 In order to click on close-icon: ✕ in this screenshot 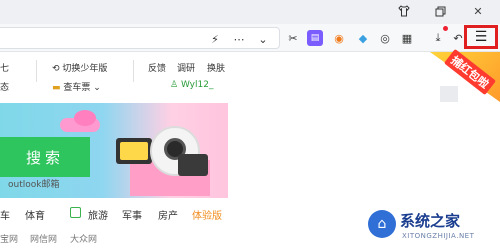, I will do `click(478, 11)`.